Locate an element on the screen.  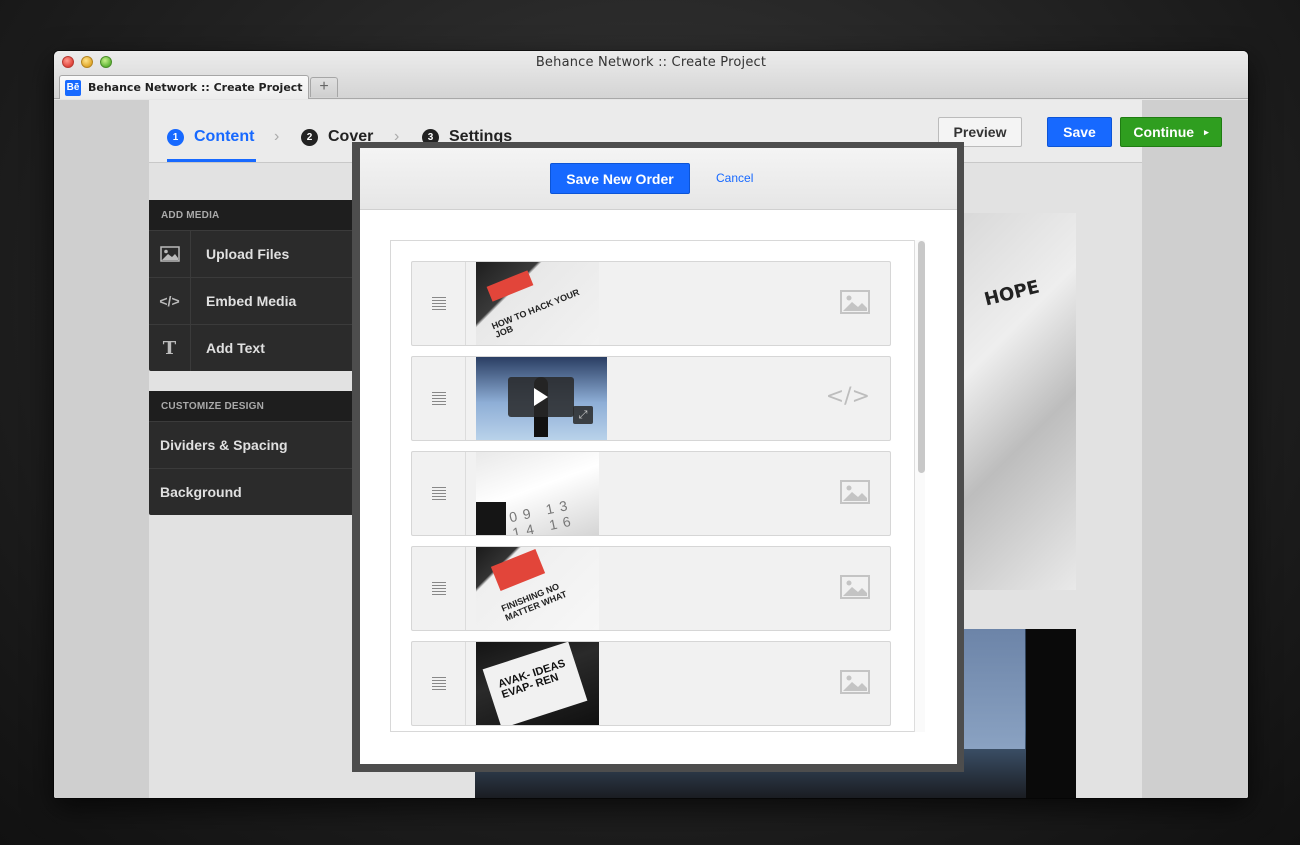
stage-edge is located at coordinates (1051, 713).